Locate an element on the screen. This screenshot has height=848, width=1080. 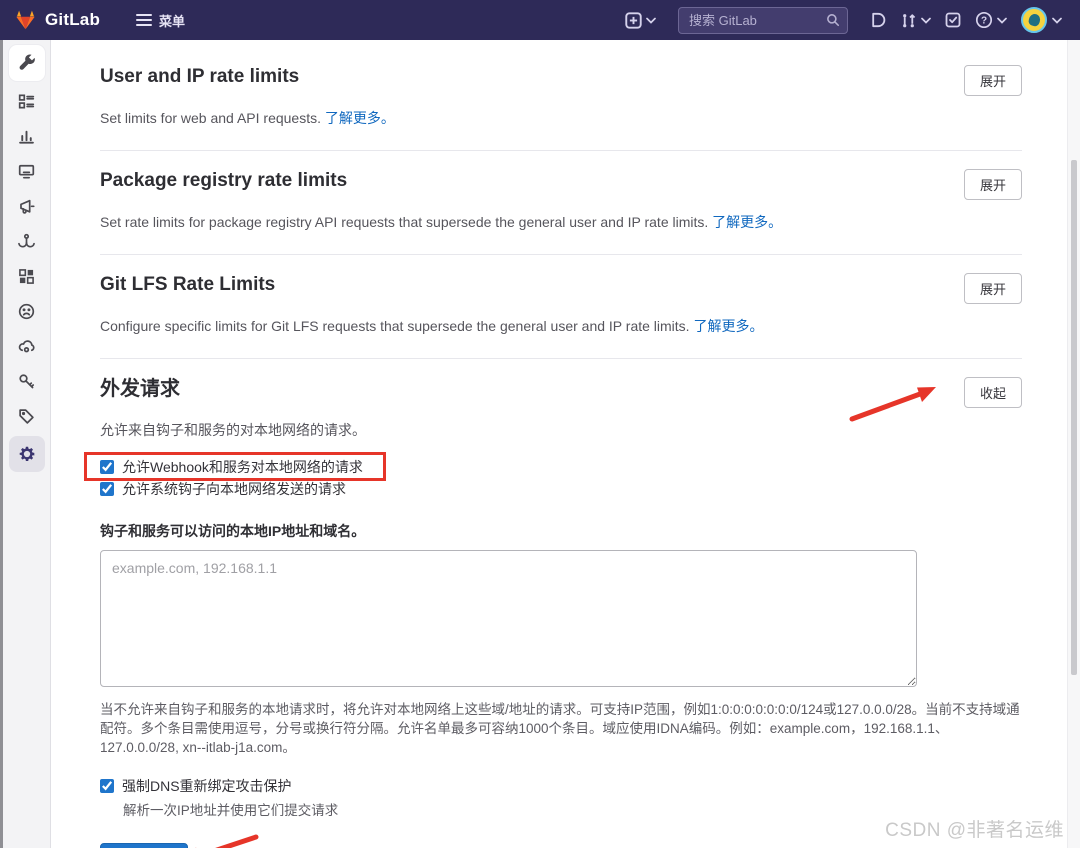
sidebar-item-system-hooks is located at coordinates (27, 241).